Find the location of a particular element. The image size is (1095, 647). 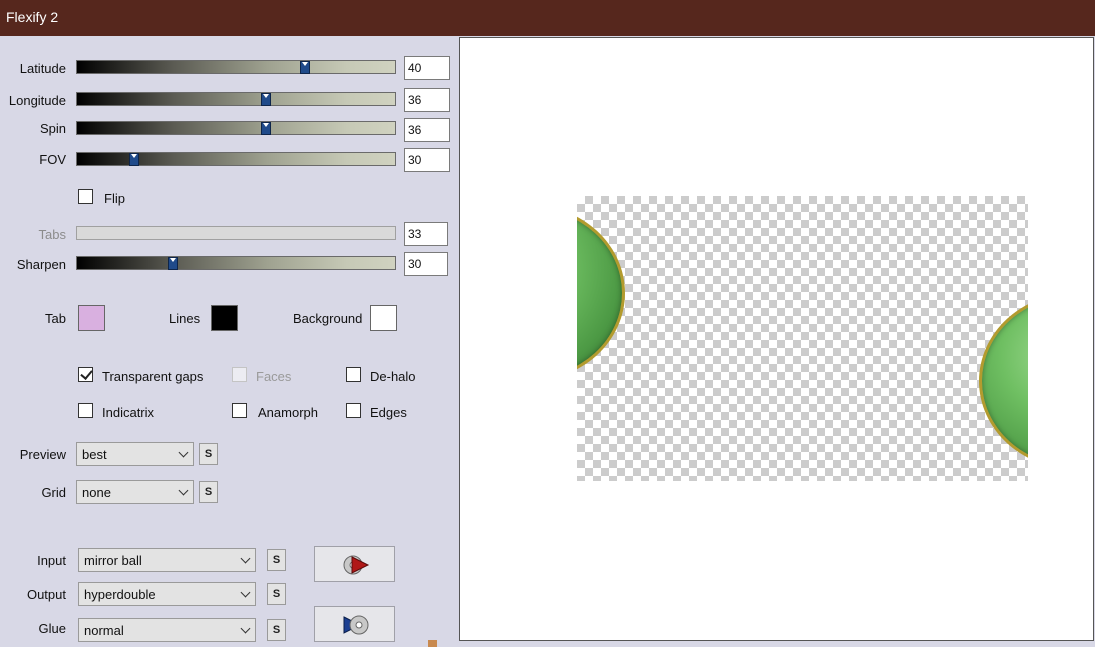

spin-slider-thumb is located at coordinates (266, 128).